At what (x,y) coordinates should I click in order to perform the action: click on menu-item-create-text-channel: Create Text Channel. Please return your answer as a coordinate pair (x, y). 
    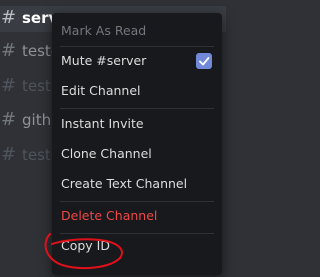
    Looking at the image, I should click on (137, 184).